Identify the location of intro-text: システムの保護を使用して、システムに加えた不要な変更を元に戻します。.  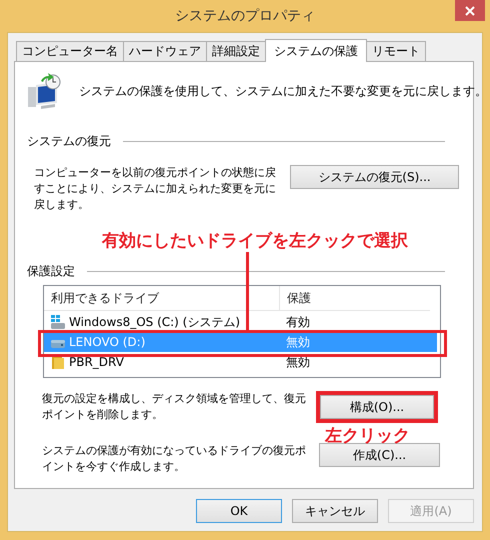
(283, 91).